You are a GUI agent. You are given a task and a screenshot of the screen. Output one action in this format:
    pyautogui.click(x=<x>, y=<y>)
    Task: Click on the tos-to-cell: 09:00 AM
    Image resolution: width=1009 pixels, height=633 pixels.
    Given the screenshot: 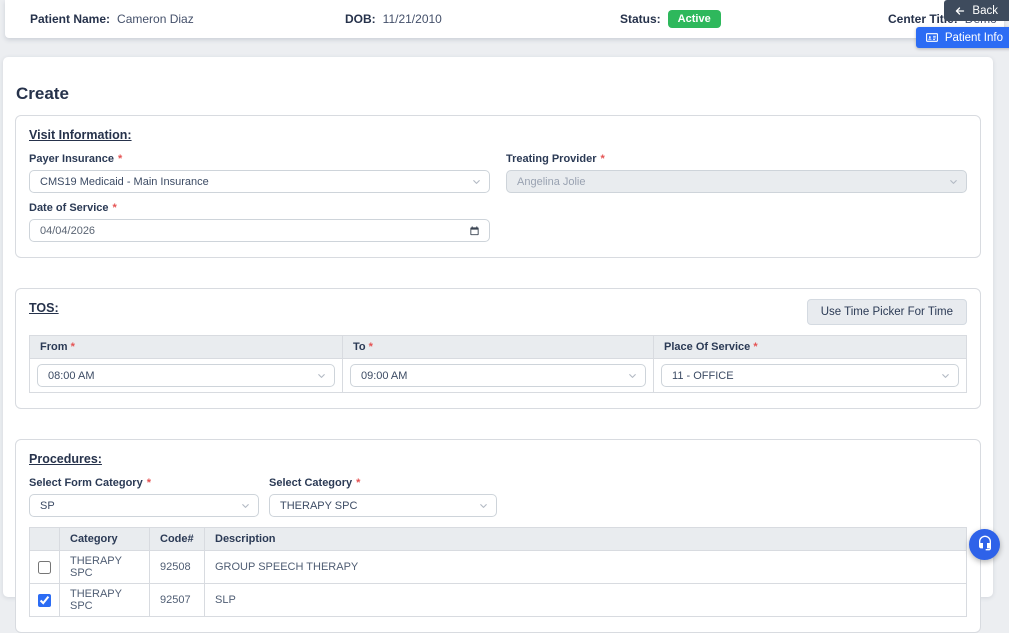 What is the action you would take?
    pyautogui.click(x=498, y=375)
    